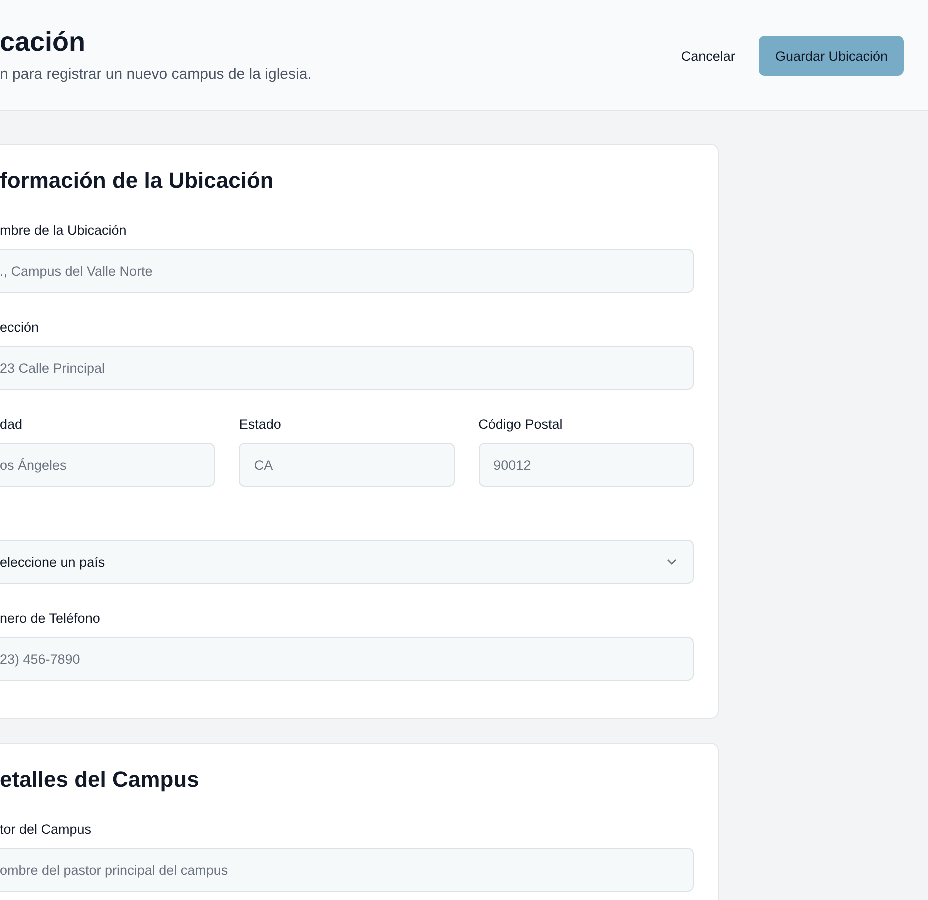  Describe the element at coordinates (43, 42) in the screenshot. I see `page-title: cación` at that location.